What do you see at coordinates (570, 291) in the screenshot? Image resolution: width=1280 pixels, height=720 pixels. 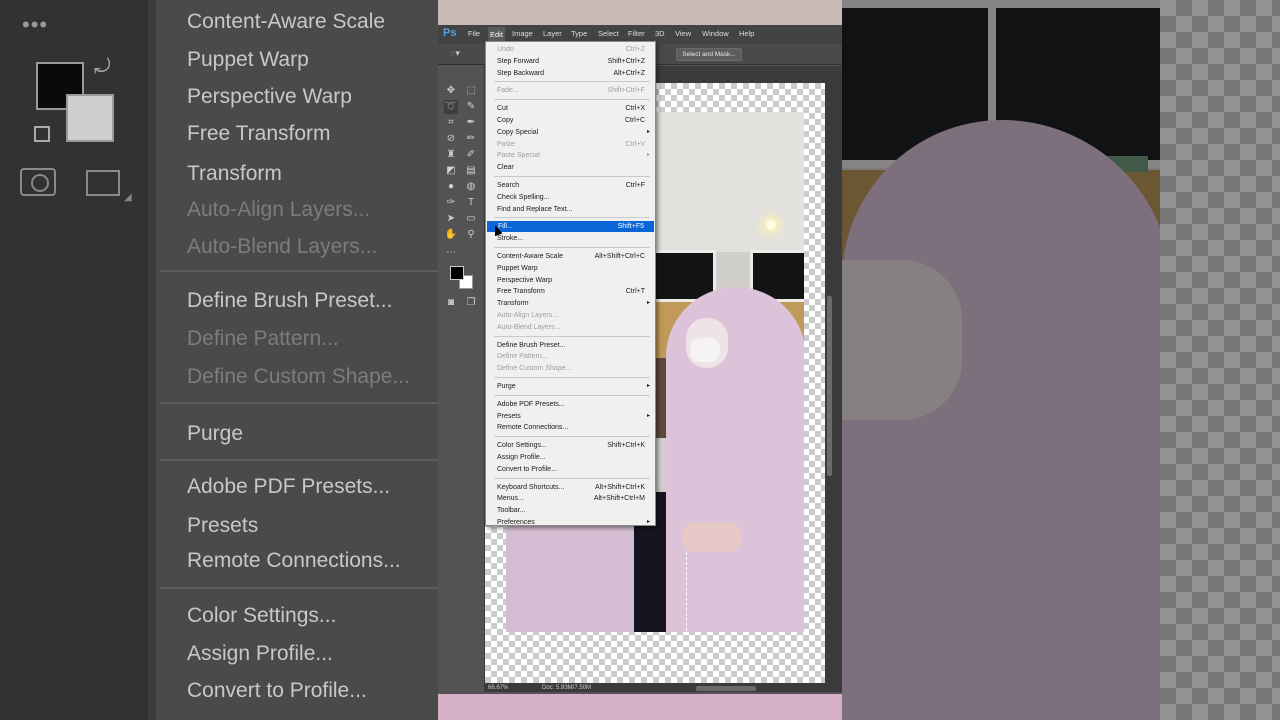 I see `menu-item-free-transform: Free Transform Ctrl+T` at bounding box center [570, 291].